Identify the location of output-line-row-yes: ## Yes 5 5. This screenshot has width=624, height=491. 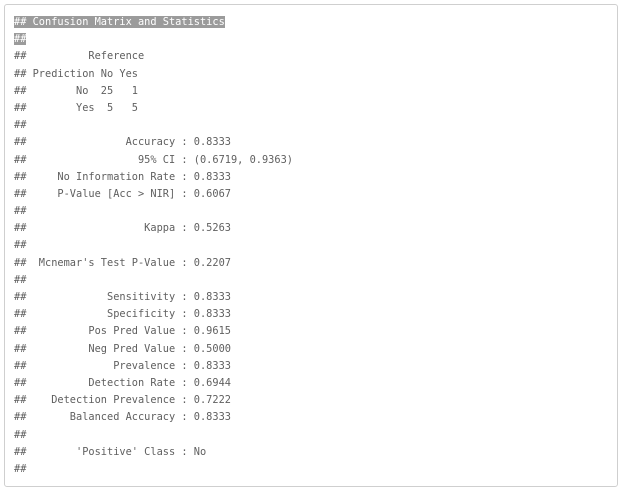
(76, 107).